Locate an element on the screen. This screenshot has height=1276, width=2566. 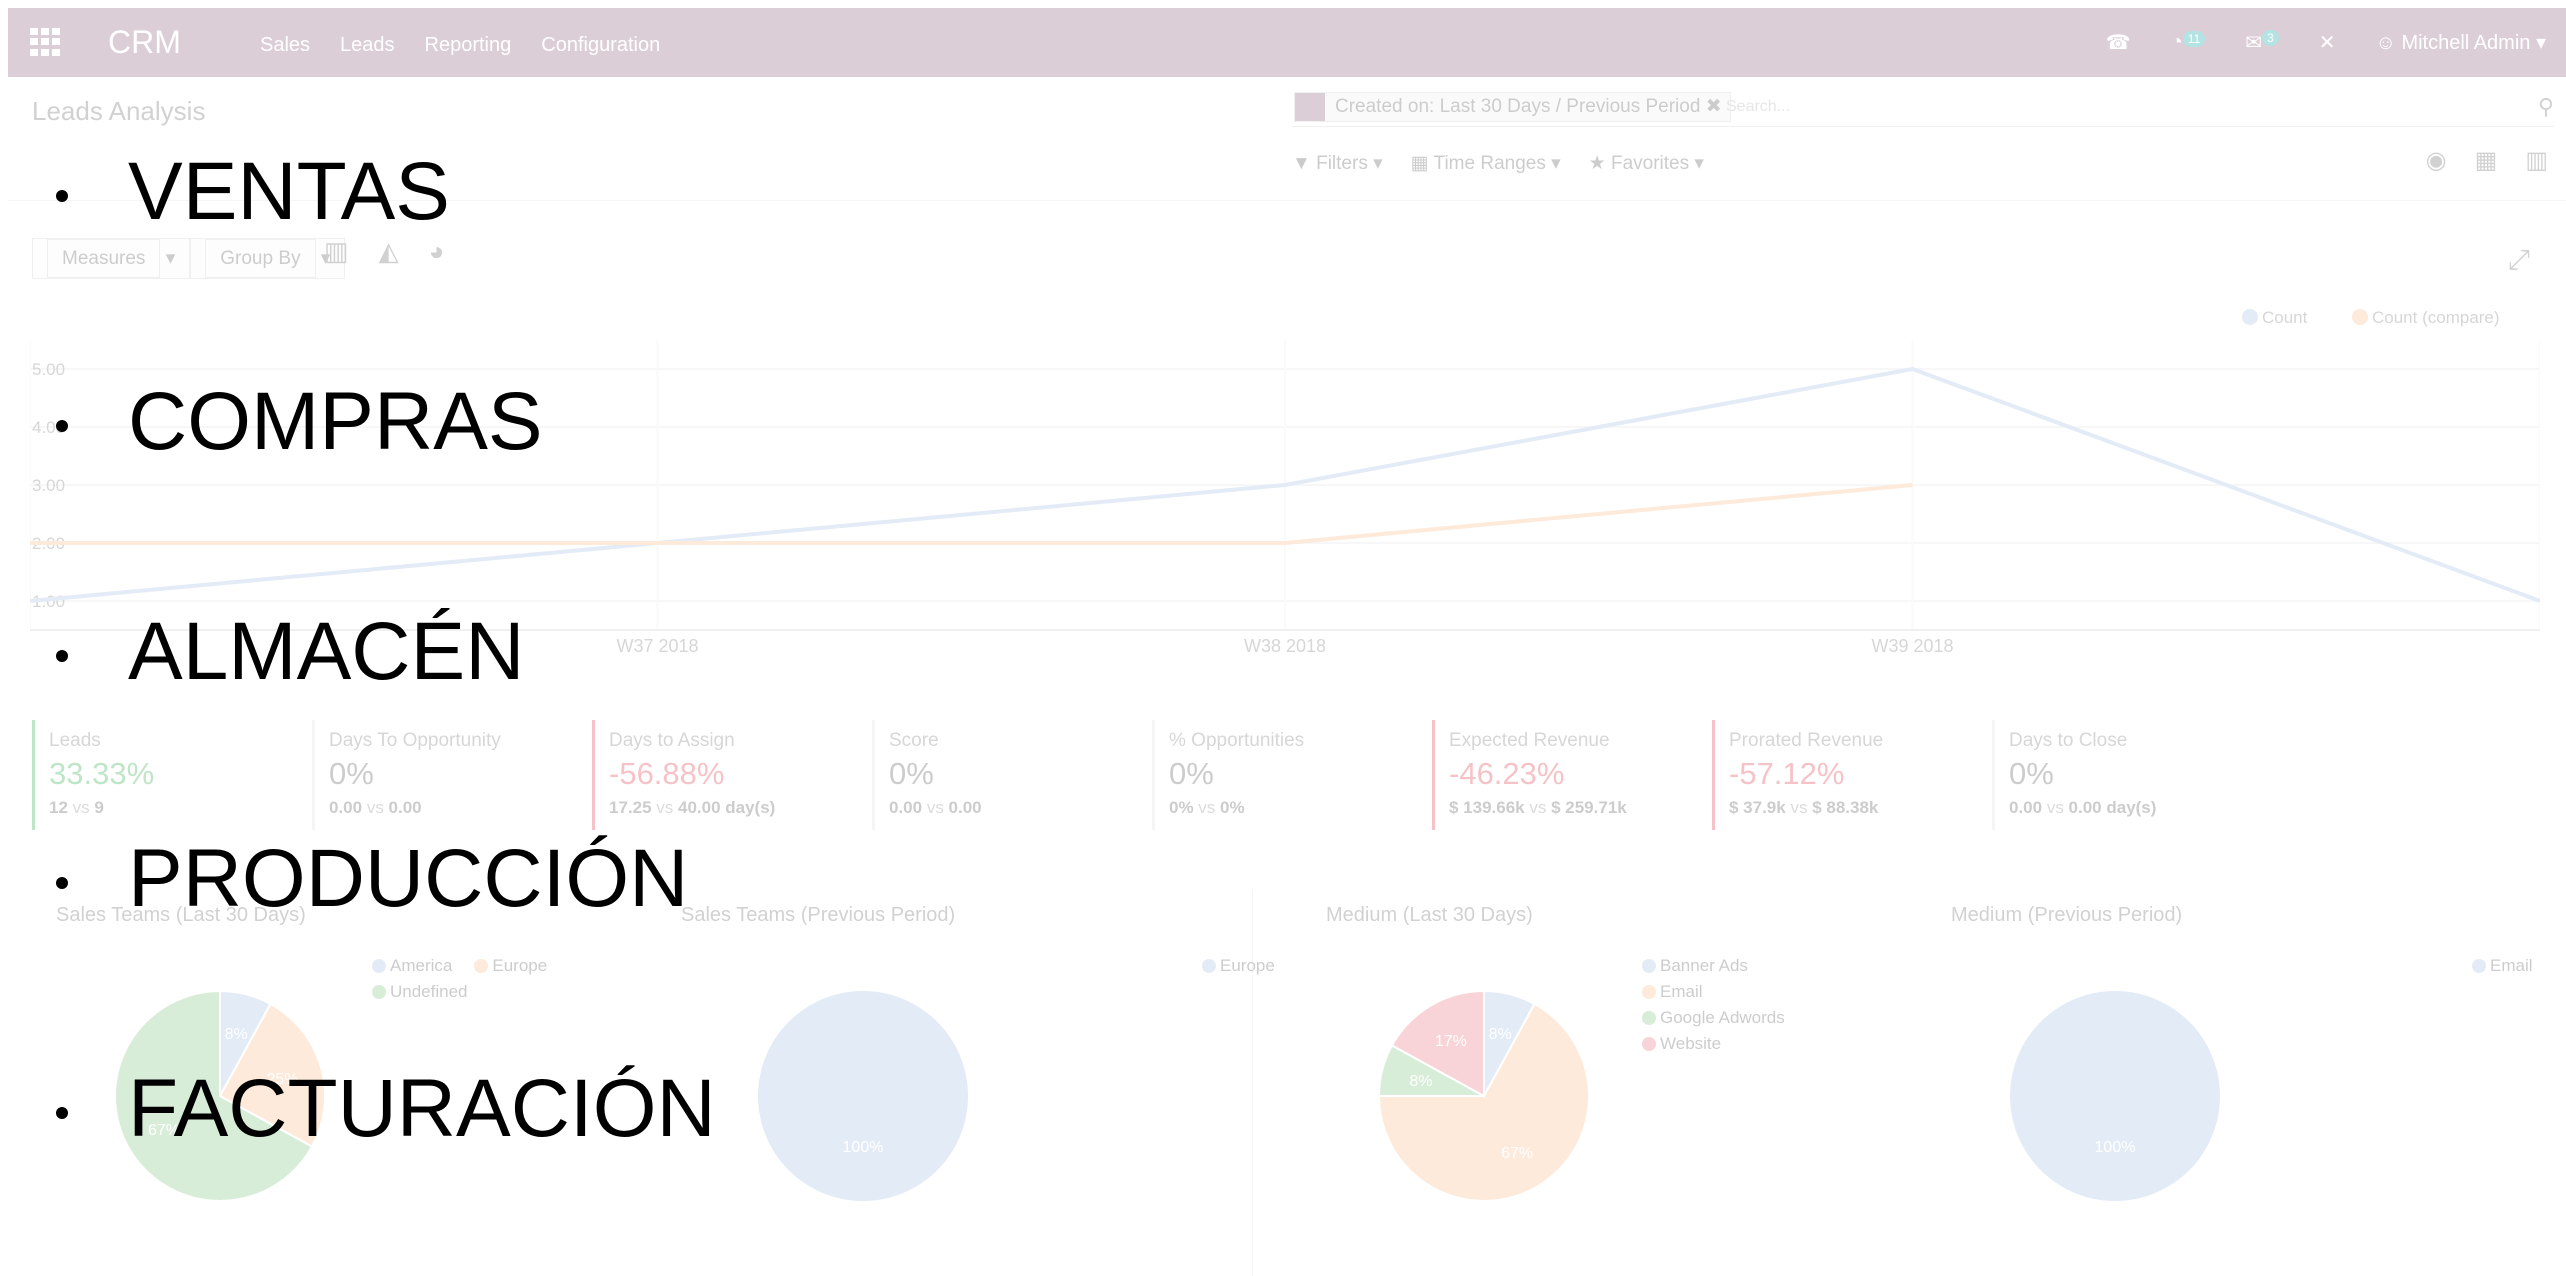
close-icon: ✕ is located at coordinates (2327, 42).